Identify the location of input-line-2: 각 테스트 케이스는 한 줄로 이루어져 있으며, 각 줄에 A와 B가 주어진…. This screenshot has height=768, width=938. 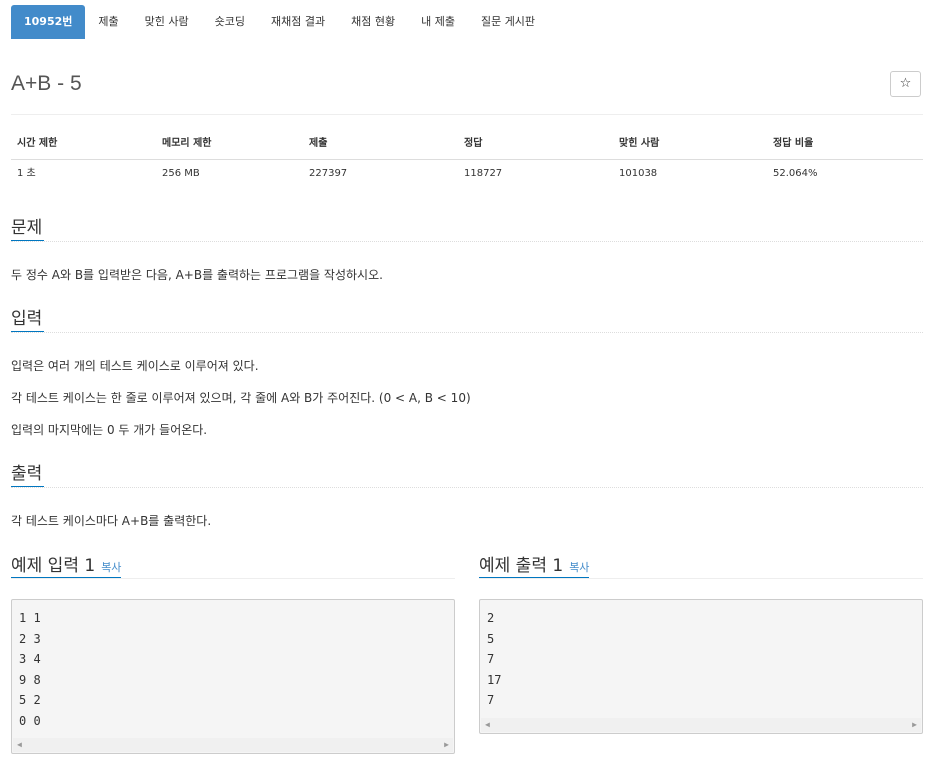
(241, 398).